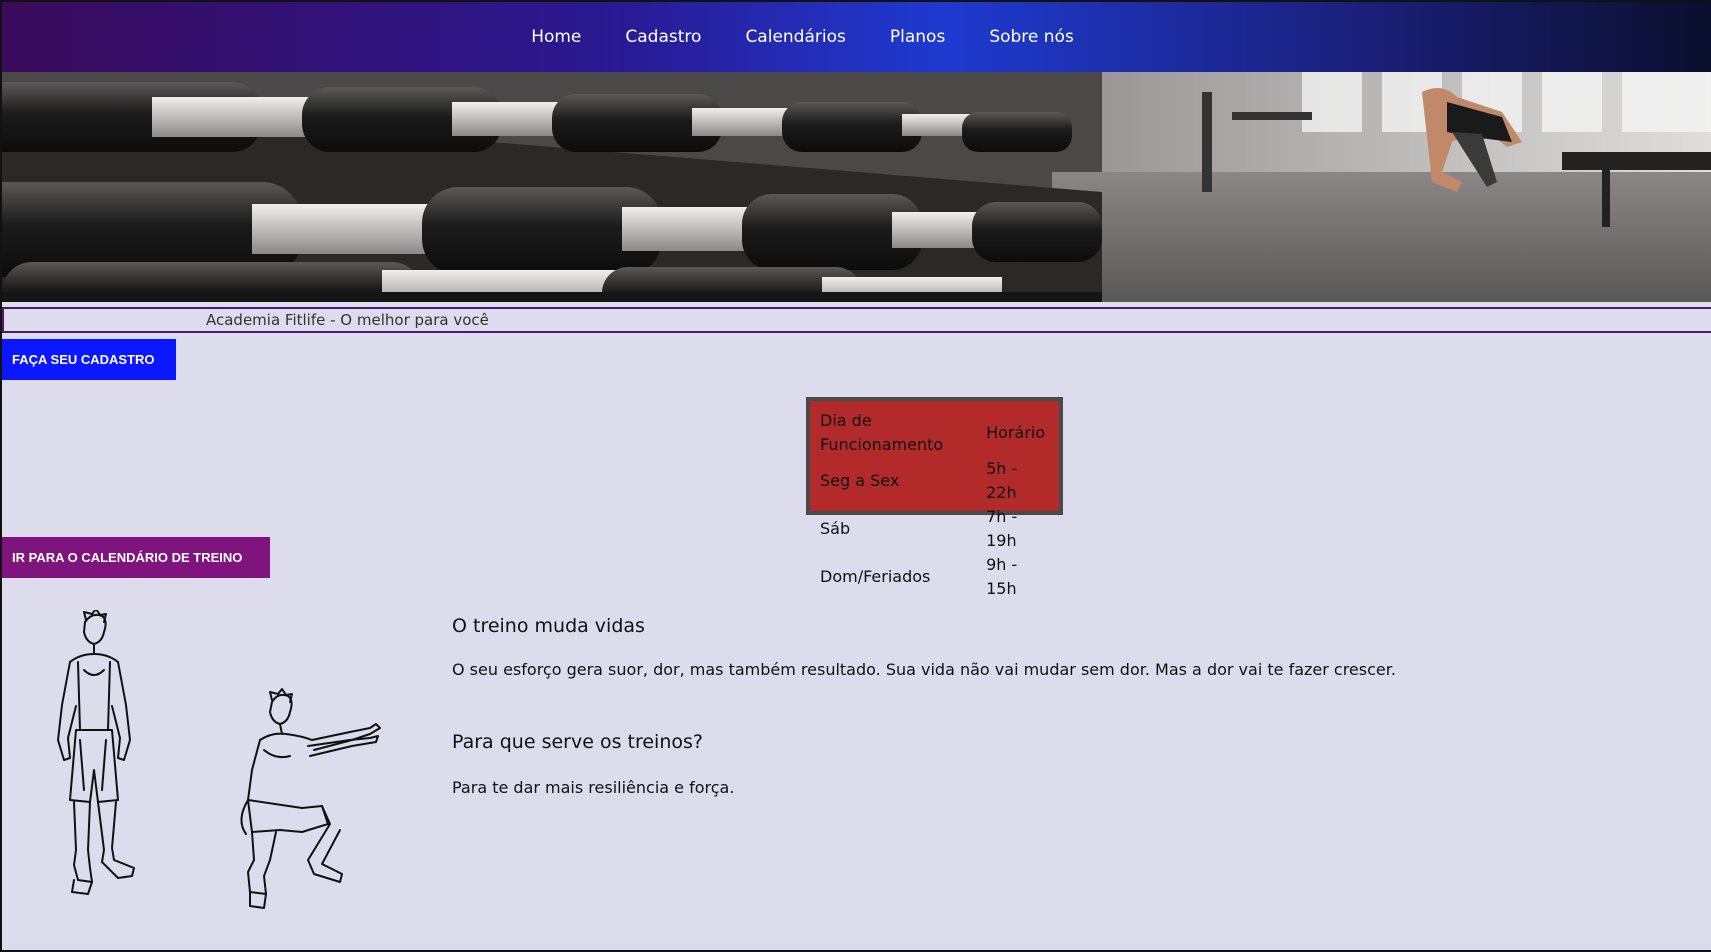 Image resolution: width=1711 pixels, height=952 pixels. What do you see at coordinates (917, 37) in the screenshot?
I see `nav-planos-link: Planos` at bounding box center [917, 37].